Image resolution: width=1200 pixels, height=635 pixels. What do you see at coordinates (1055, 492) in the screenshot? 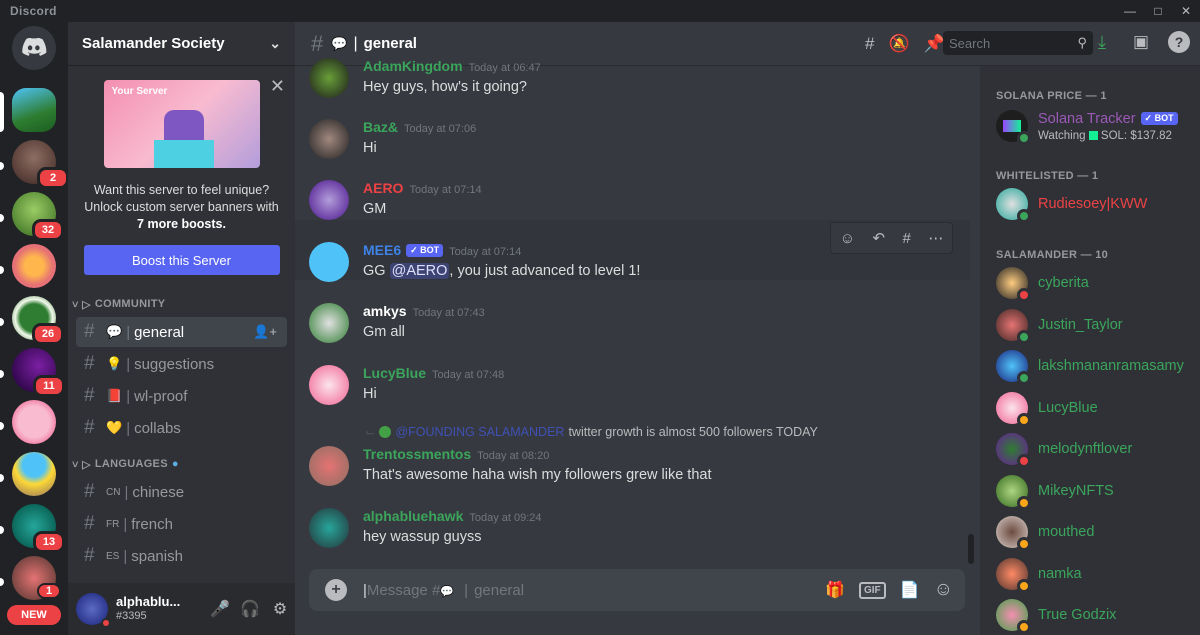
I see `member-item: MikeyNFTS` at bounding box center [1055, 492].